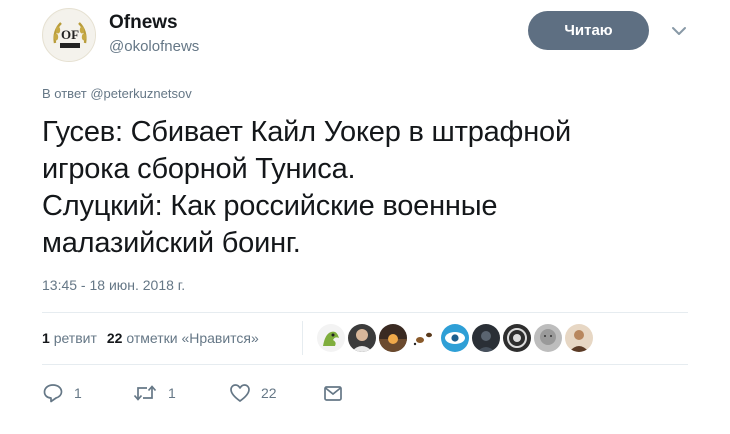 This screenshot has width=730, height=434. What do you see at coordinates (53, 393) in the screenshot?
I see `reply-icon` at bounding box center [53, 393].